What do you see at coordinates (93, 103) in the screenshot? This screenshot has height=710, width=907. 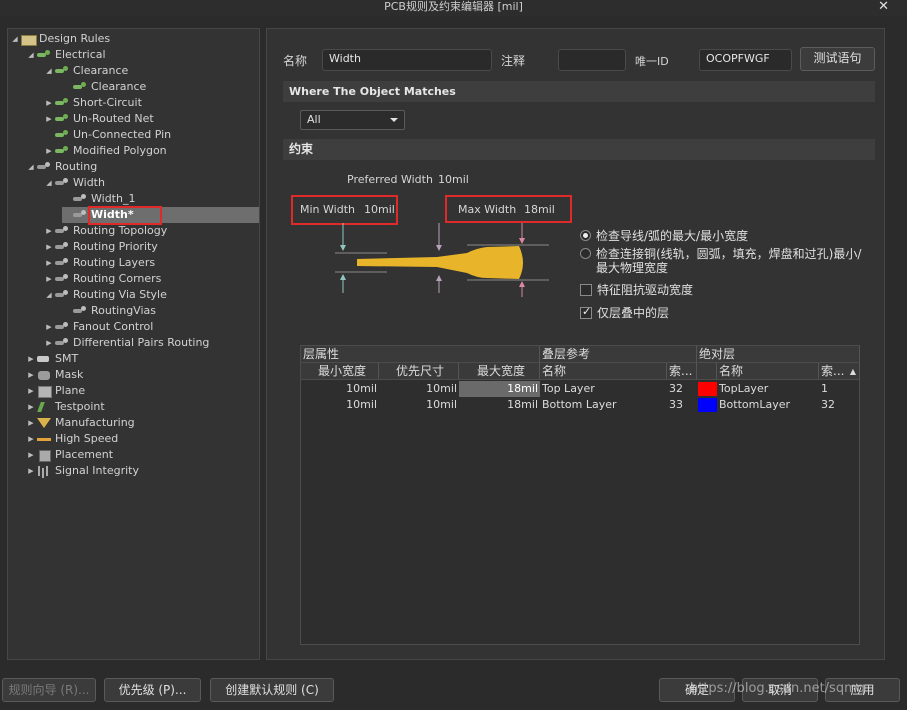 I see `tree-item-short-circuit: ▶ Short-Circuit` at bounding box center [93, 103].